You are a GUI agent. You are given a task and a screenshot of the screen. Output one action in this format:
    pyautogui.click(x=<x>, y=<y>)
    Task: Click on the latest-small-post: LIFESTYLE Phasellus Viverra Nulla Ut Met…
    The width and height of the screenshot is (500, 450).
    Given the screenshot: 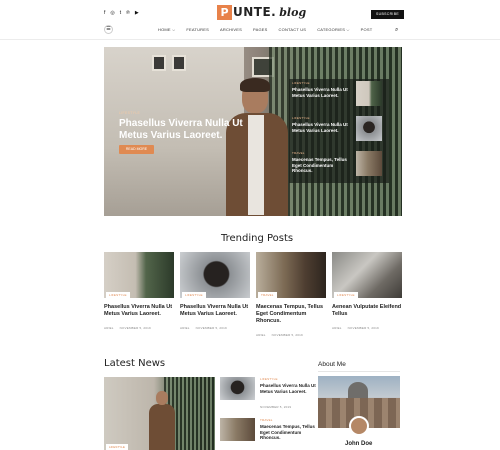 What is the action you would take?
    pyautogui.click(x=270, y=393)
    